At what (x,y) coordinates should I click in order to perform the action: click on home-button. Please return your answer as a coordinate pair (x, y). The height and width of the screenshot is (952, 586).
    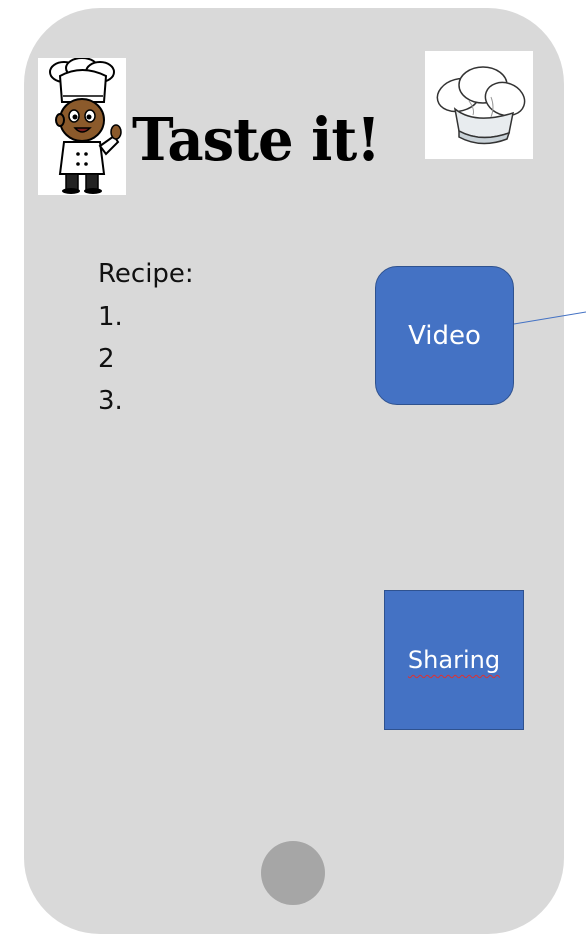
    Looking at the image, I should click on (293, 873).